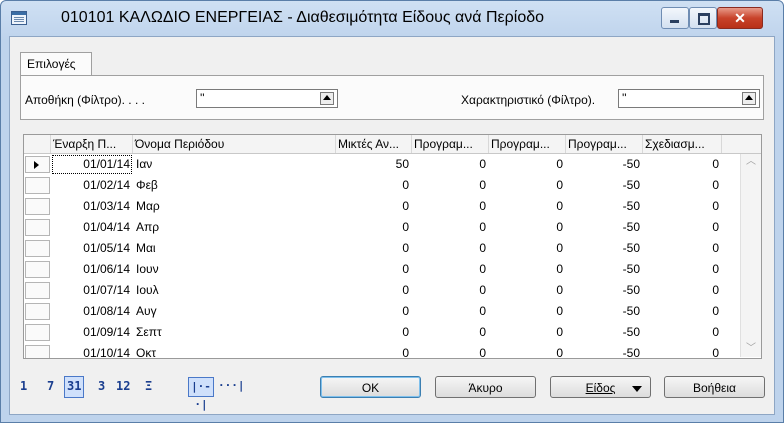  I want to click on variant-filter-field: '', so click(689, 98).